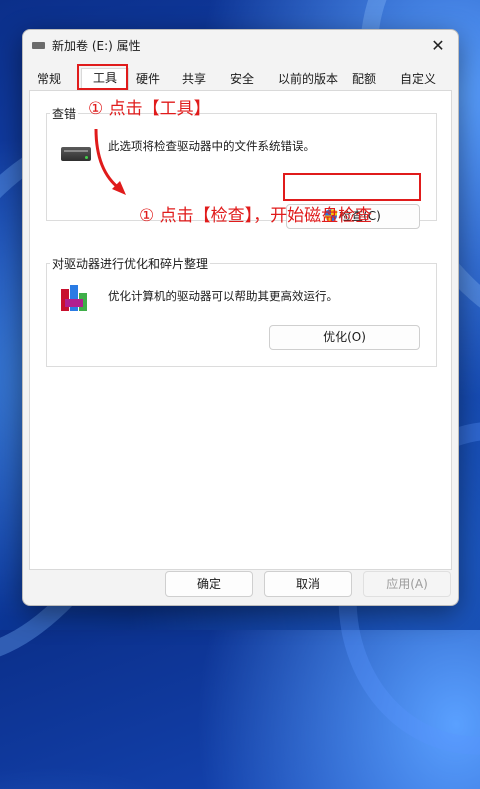  What do you see at coordinates (110, 161) in the screenshot?
I see `annotation-arrow` at bounding box center [110, 161].